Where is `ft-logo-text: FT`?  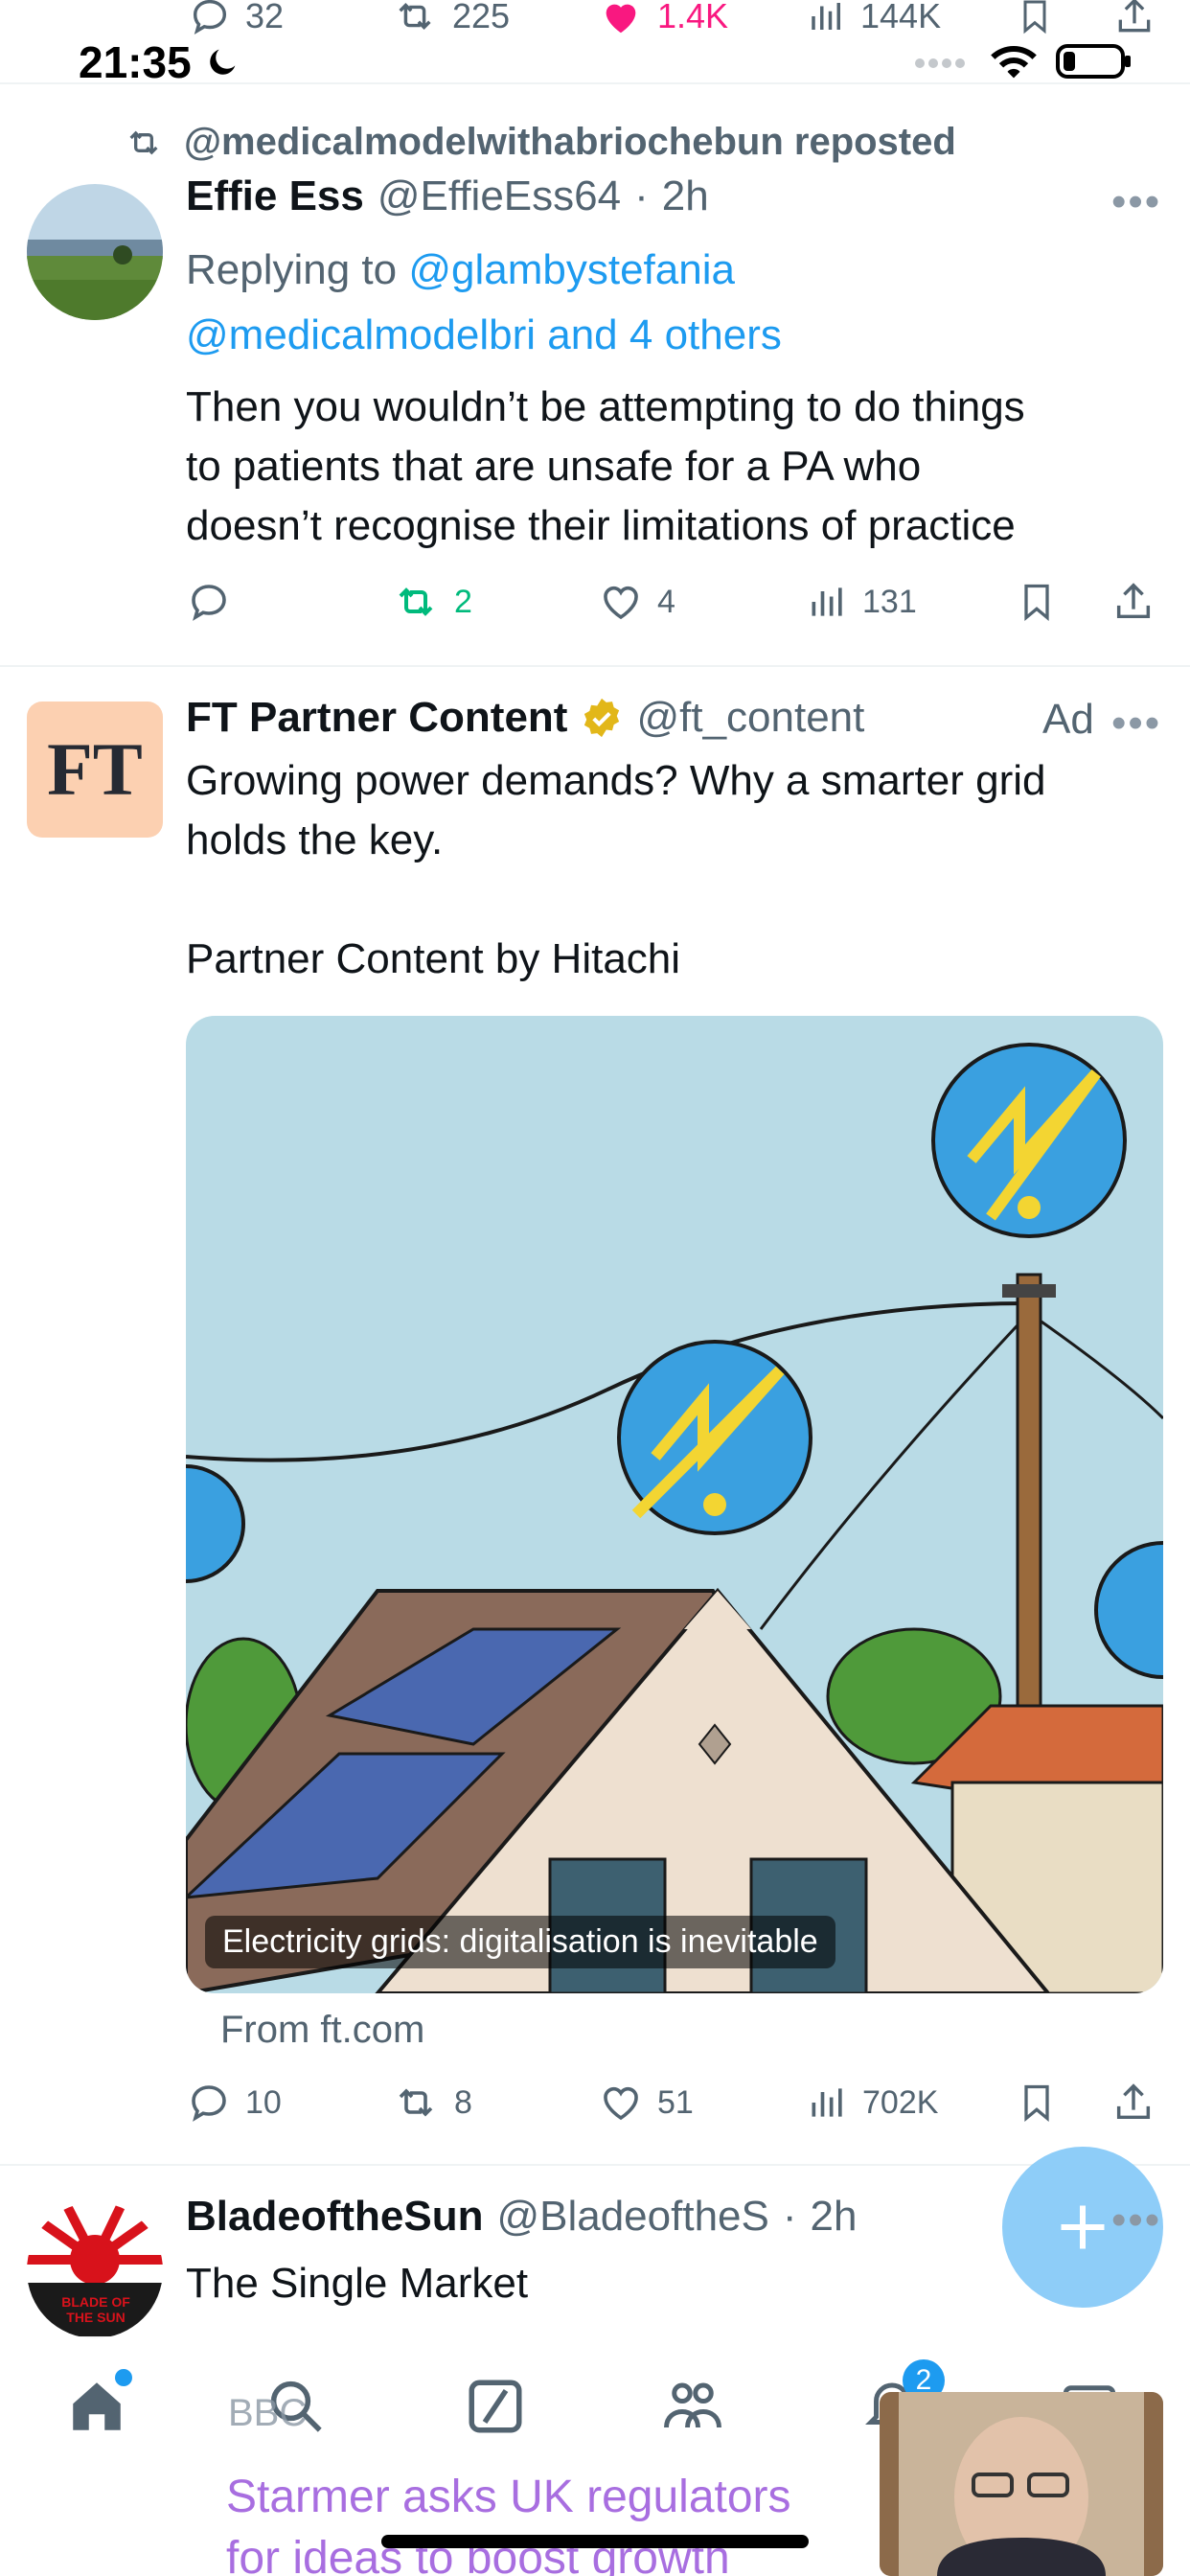 ft-logo-text: FT is located at coordinates (95, 769).